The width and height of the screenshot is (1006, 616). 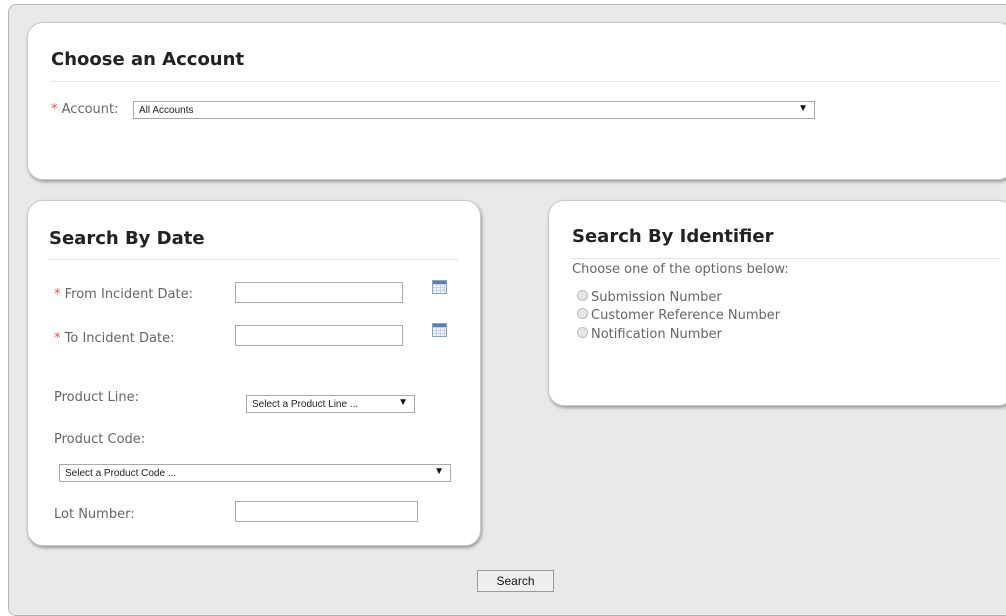 What do you see at coordinates (656, 297) in the screenshot?
I see `radio-label: Submission Number` at bounding box center [656, 297].